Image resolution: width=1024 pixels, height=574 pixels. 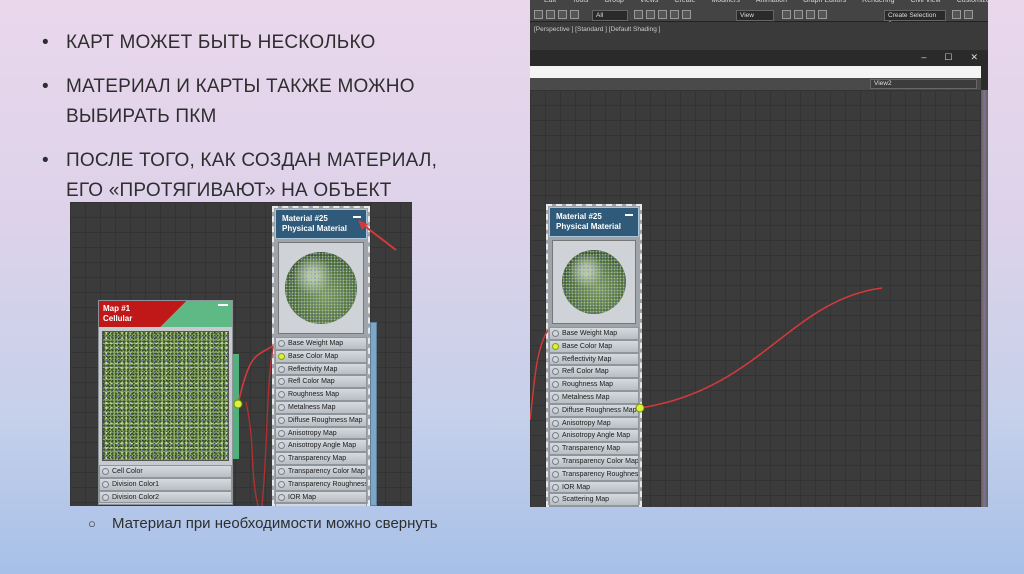 I want to click on menu-item: Edit, so click(x=550, y=3).